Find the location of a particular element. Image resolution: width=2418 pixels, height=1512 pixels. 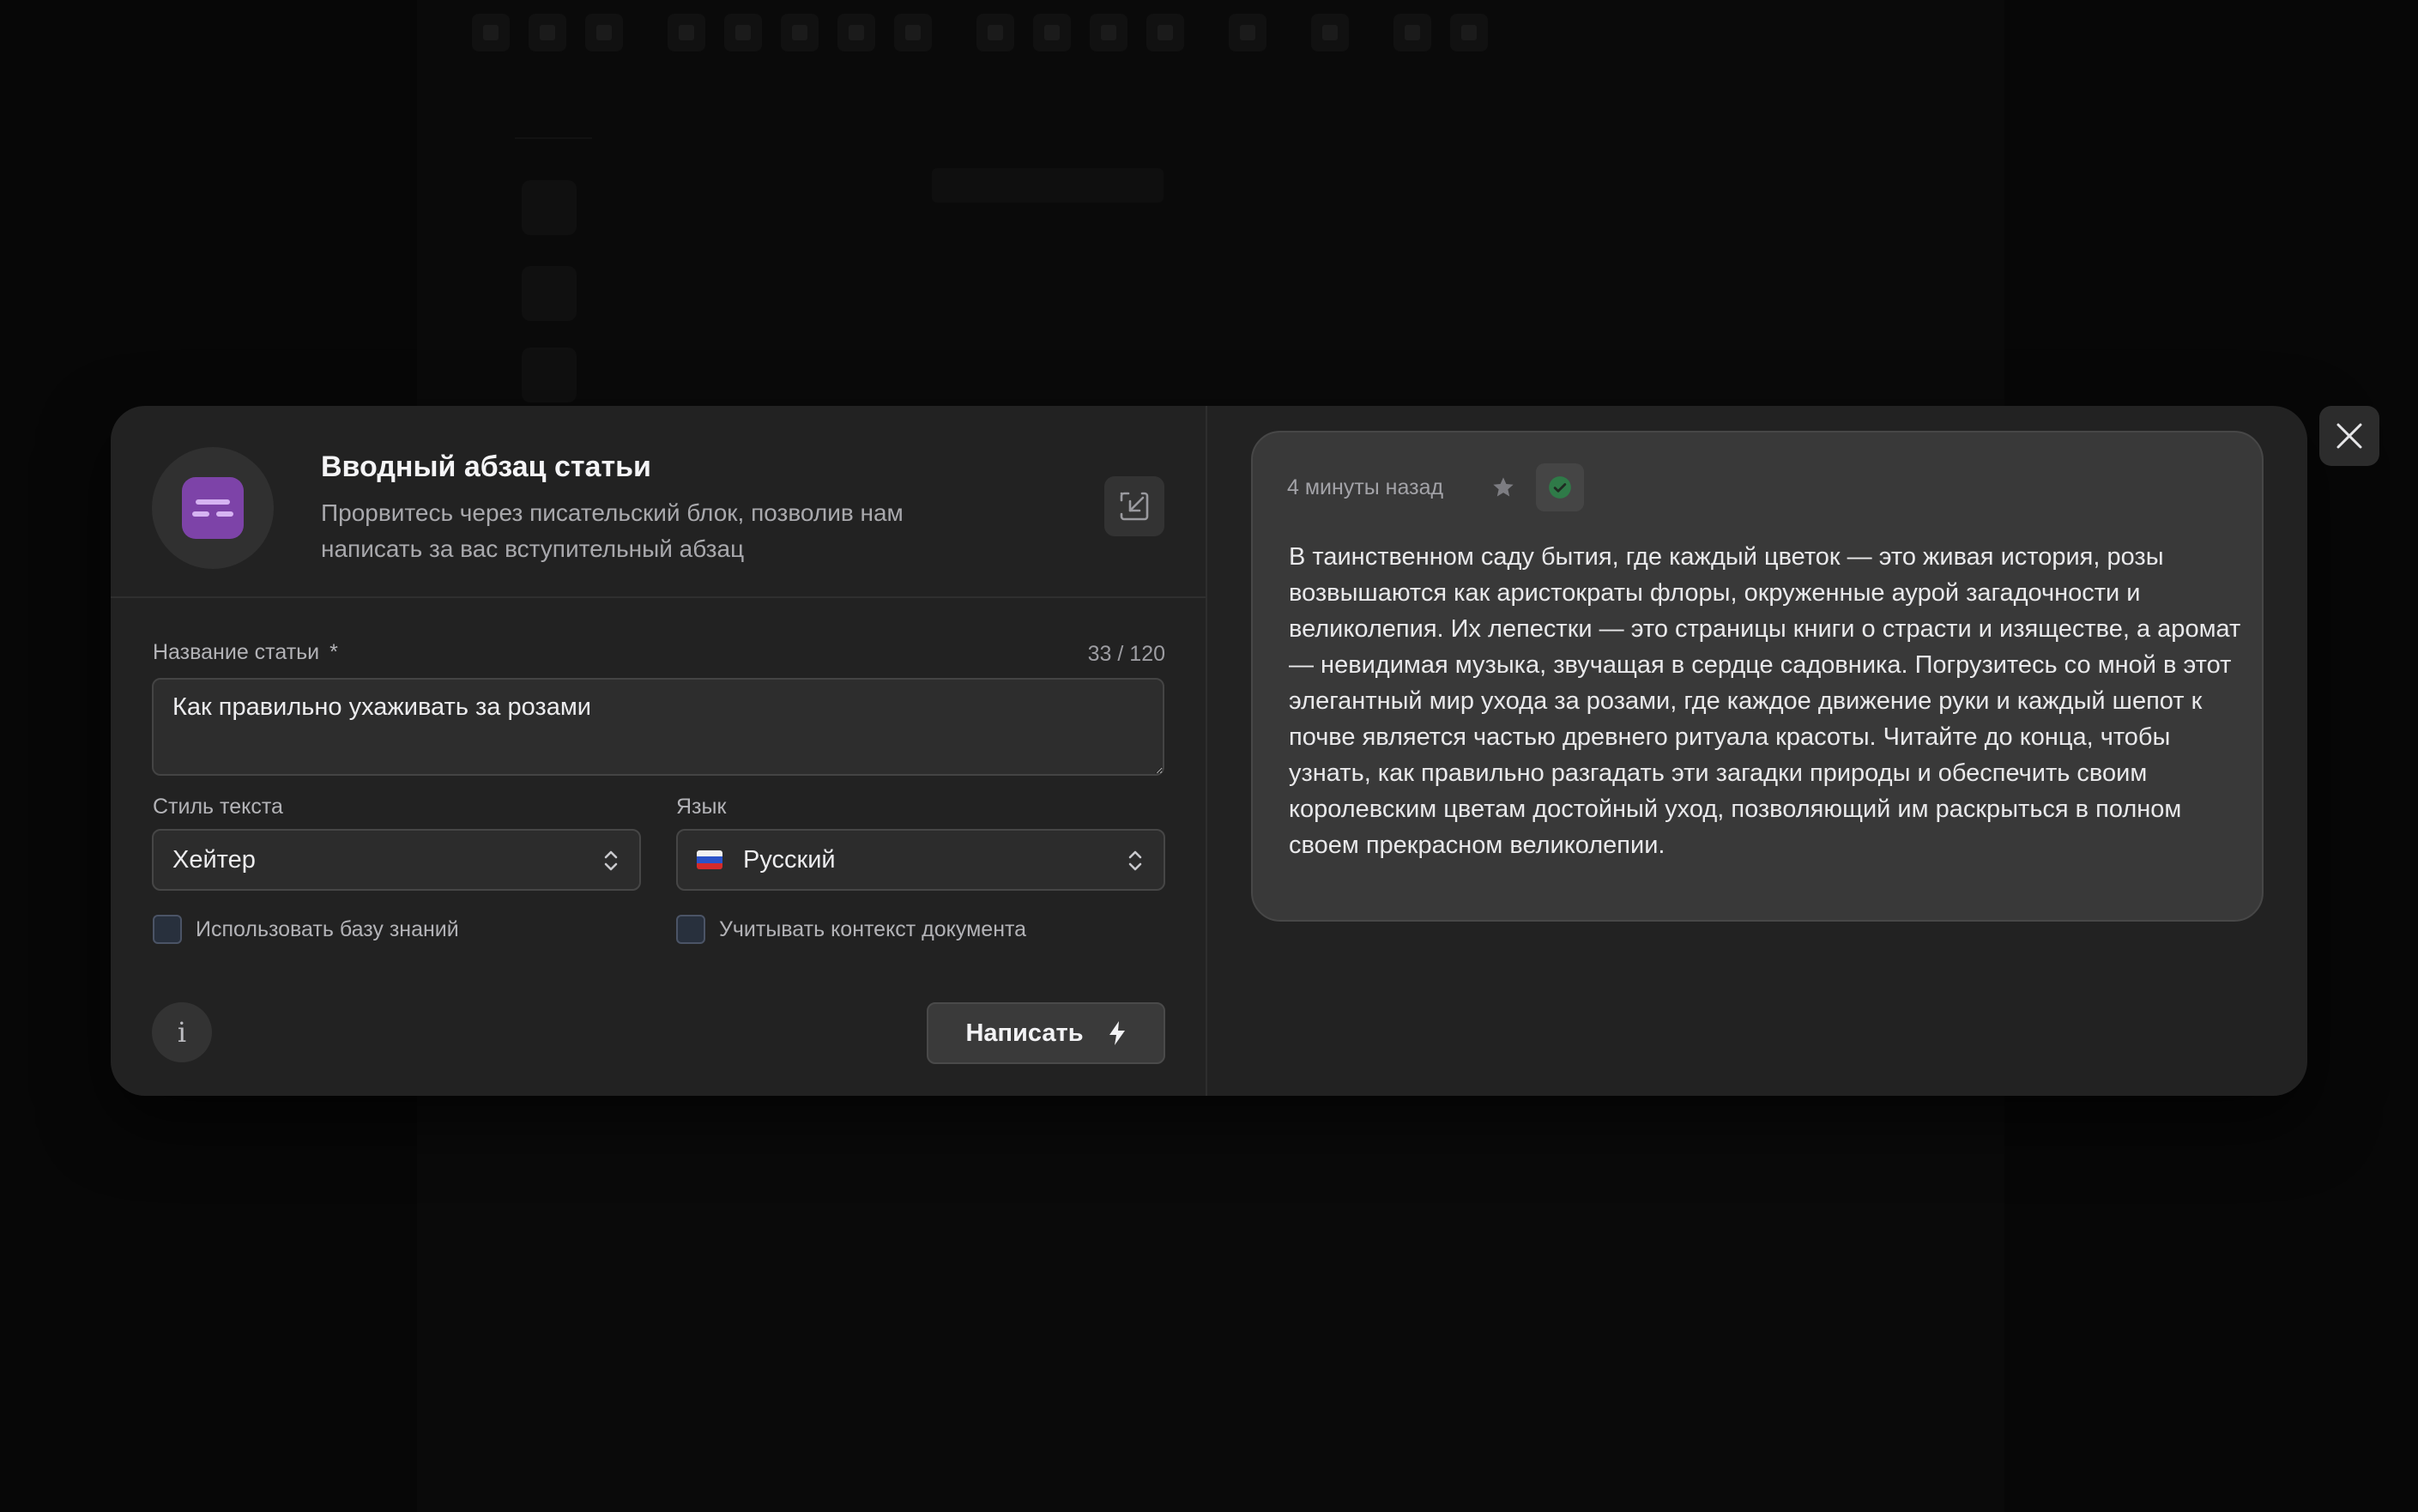

language-value: Русский is located at coordinates (789, 859).